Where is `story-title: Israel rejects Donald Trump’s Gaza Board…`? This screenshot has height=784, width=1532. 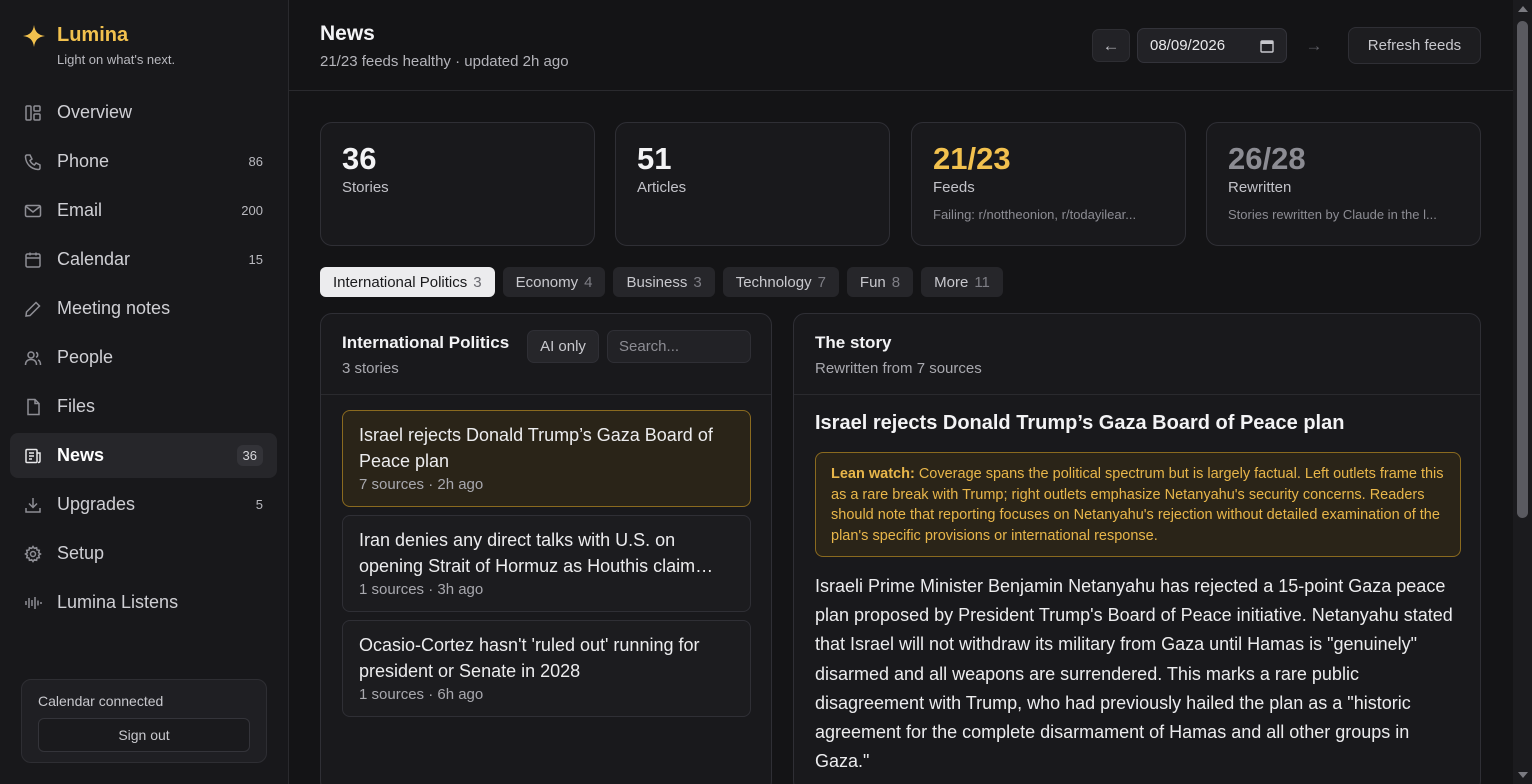 story-title: Israel rejects Donald Trump’s Gaza Board… is located at coordinates (536, 448).